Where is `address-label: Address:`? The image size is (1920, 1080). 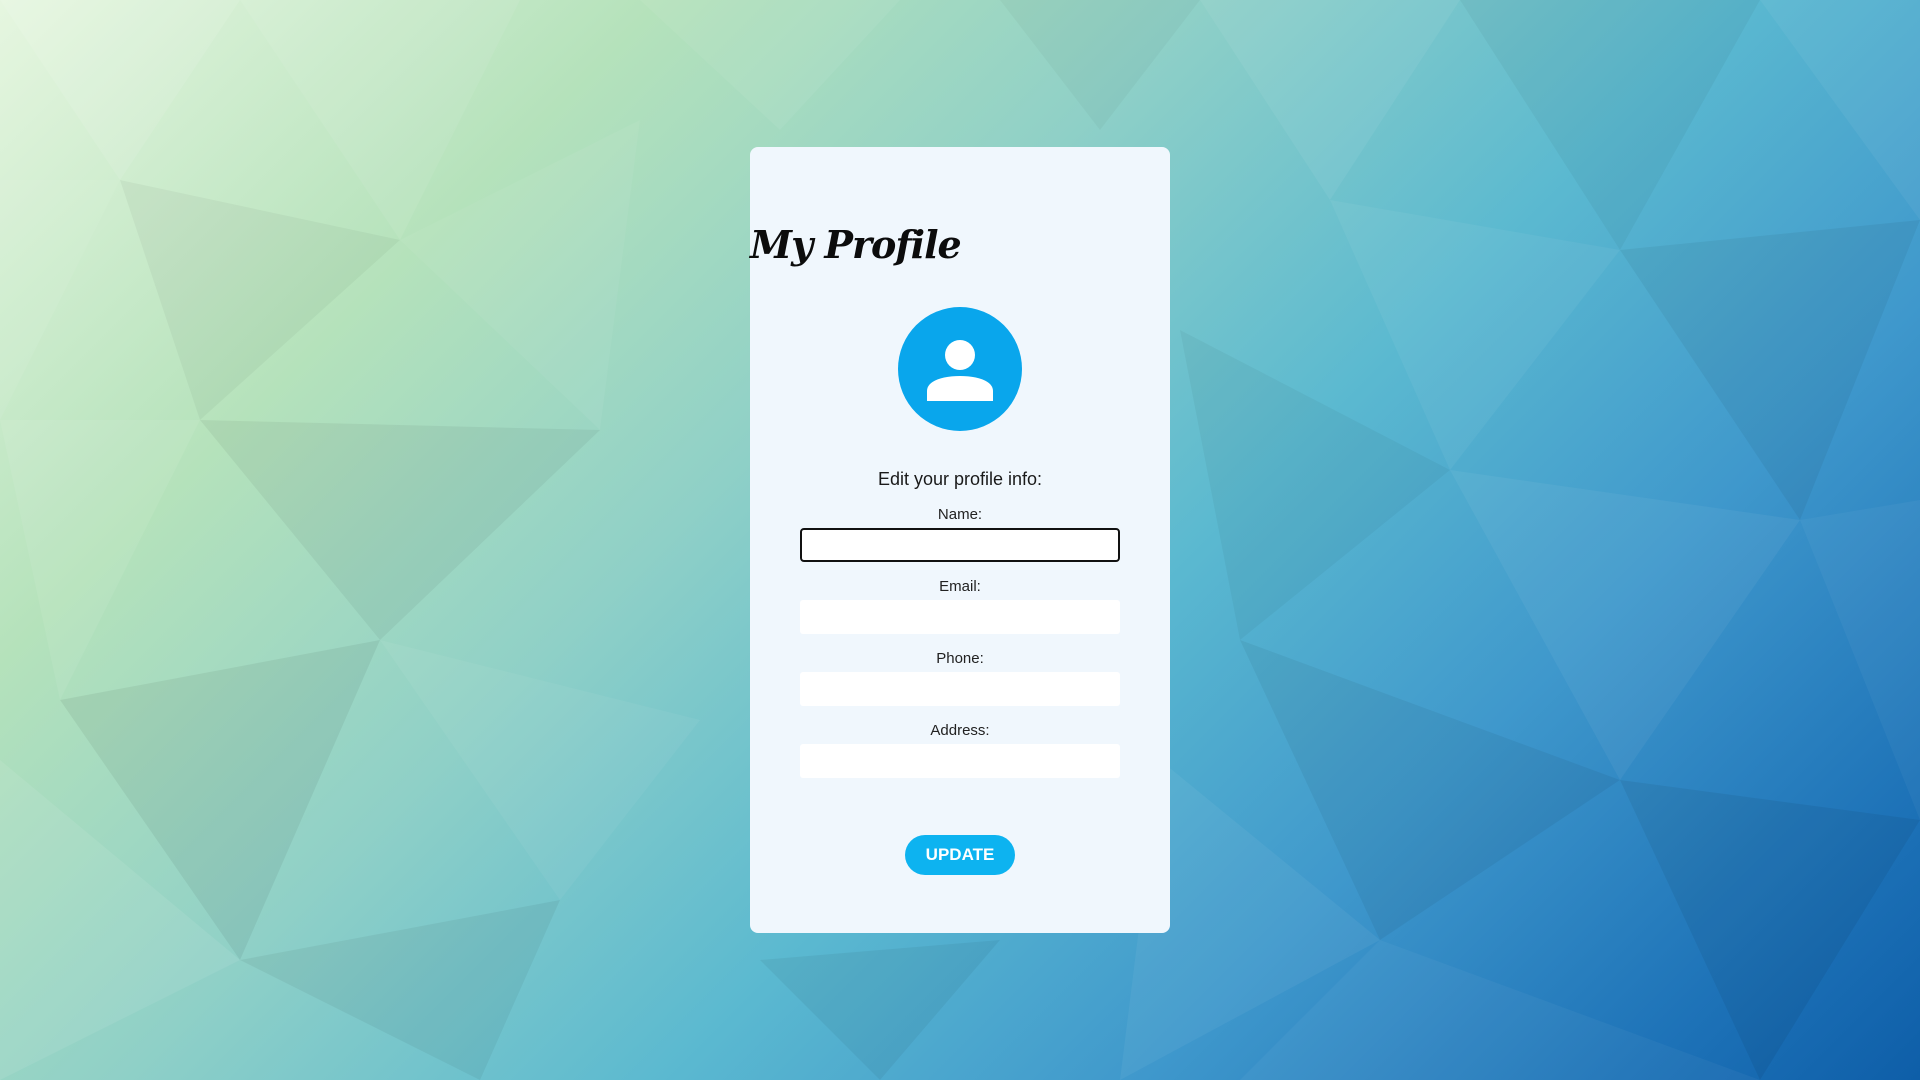
address-label: Address: is located at coordinates (960, 730).